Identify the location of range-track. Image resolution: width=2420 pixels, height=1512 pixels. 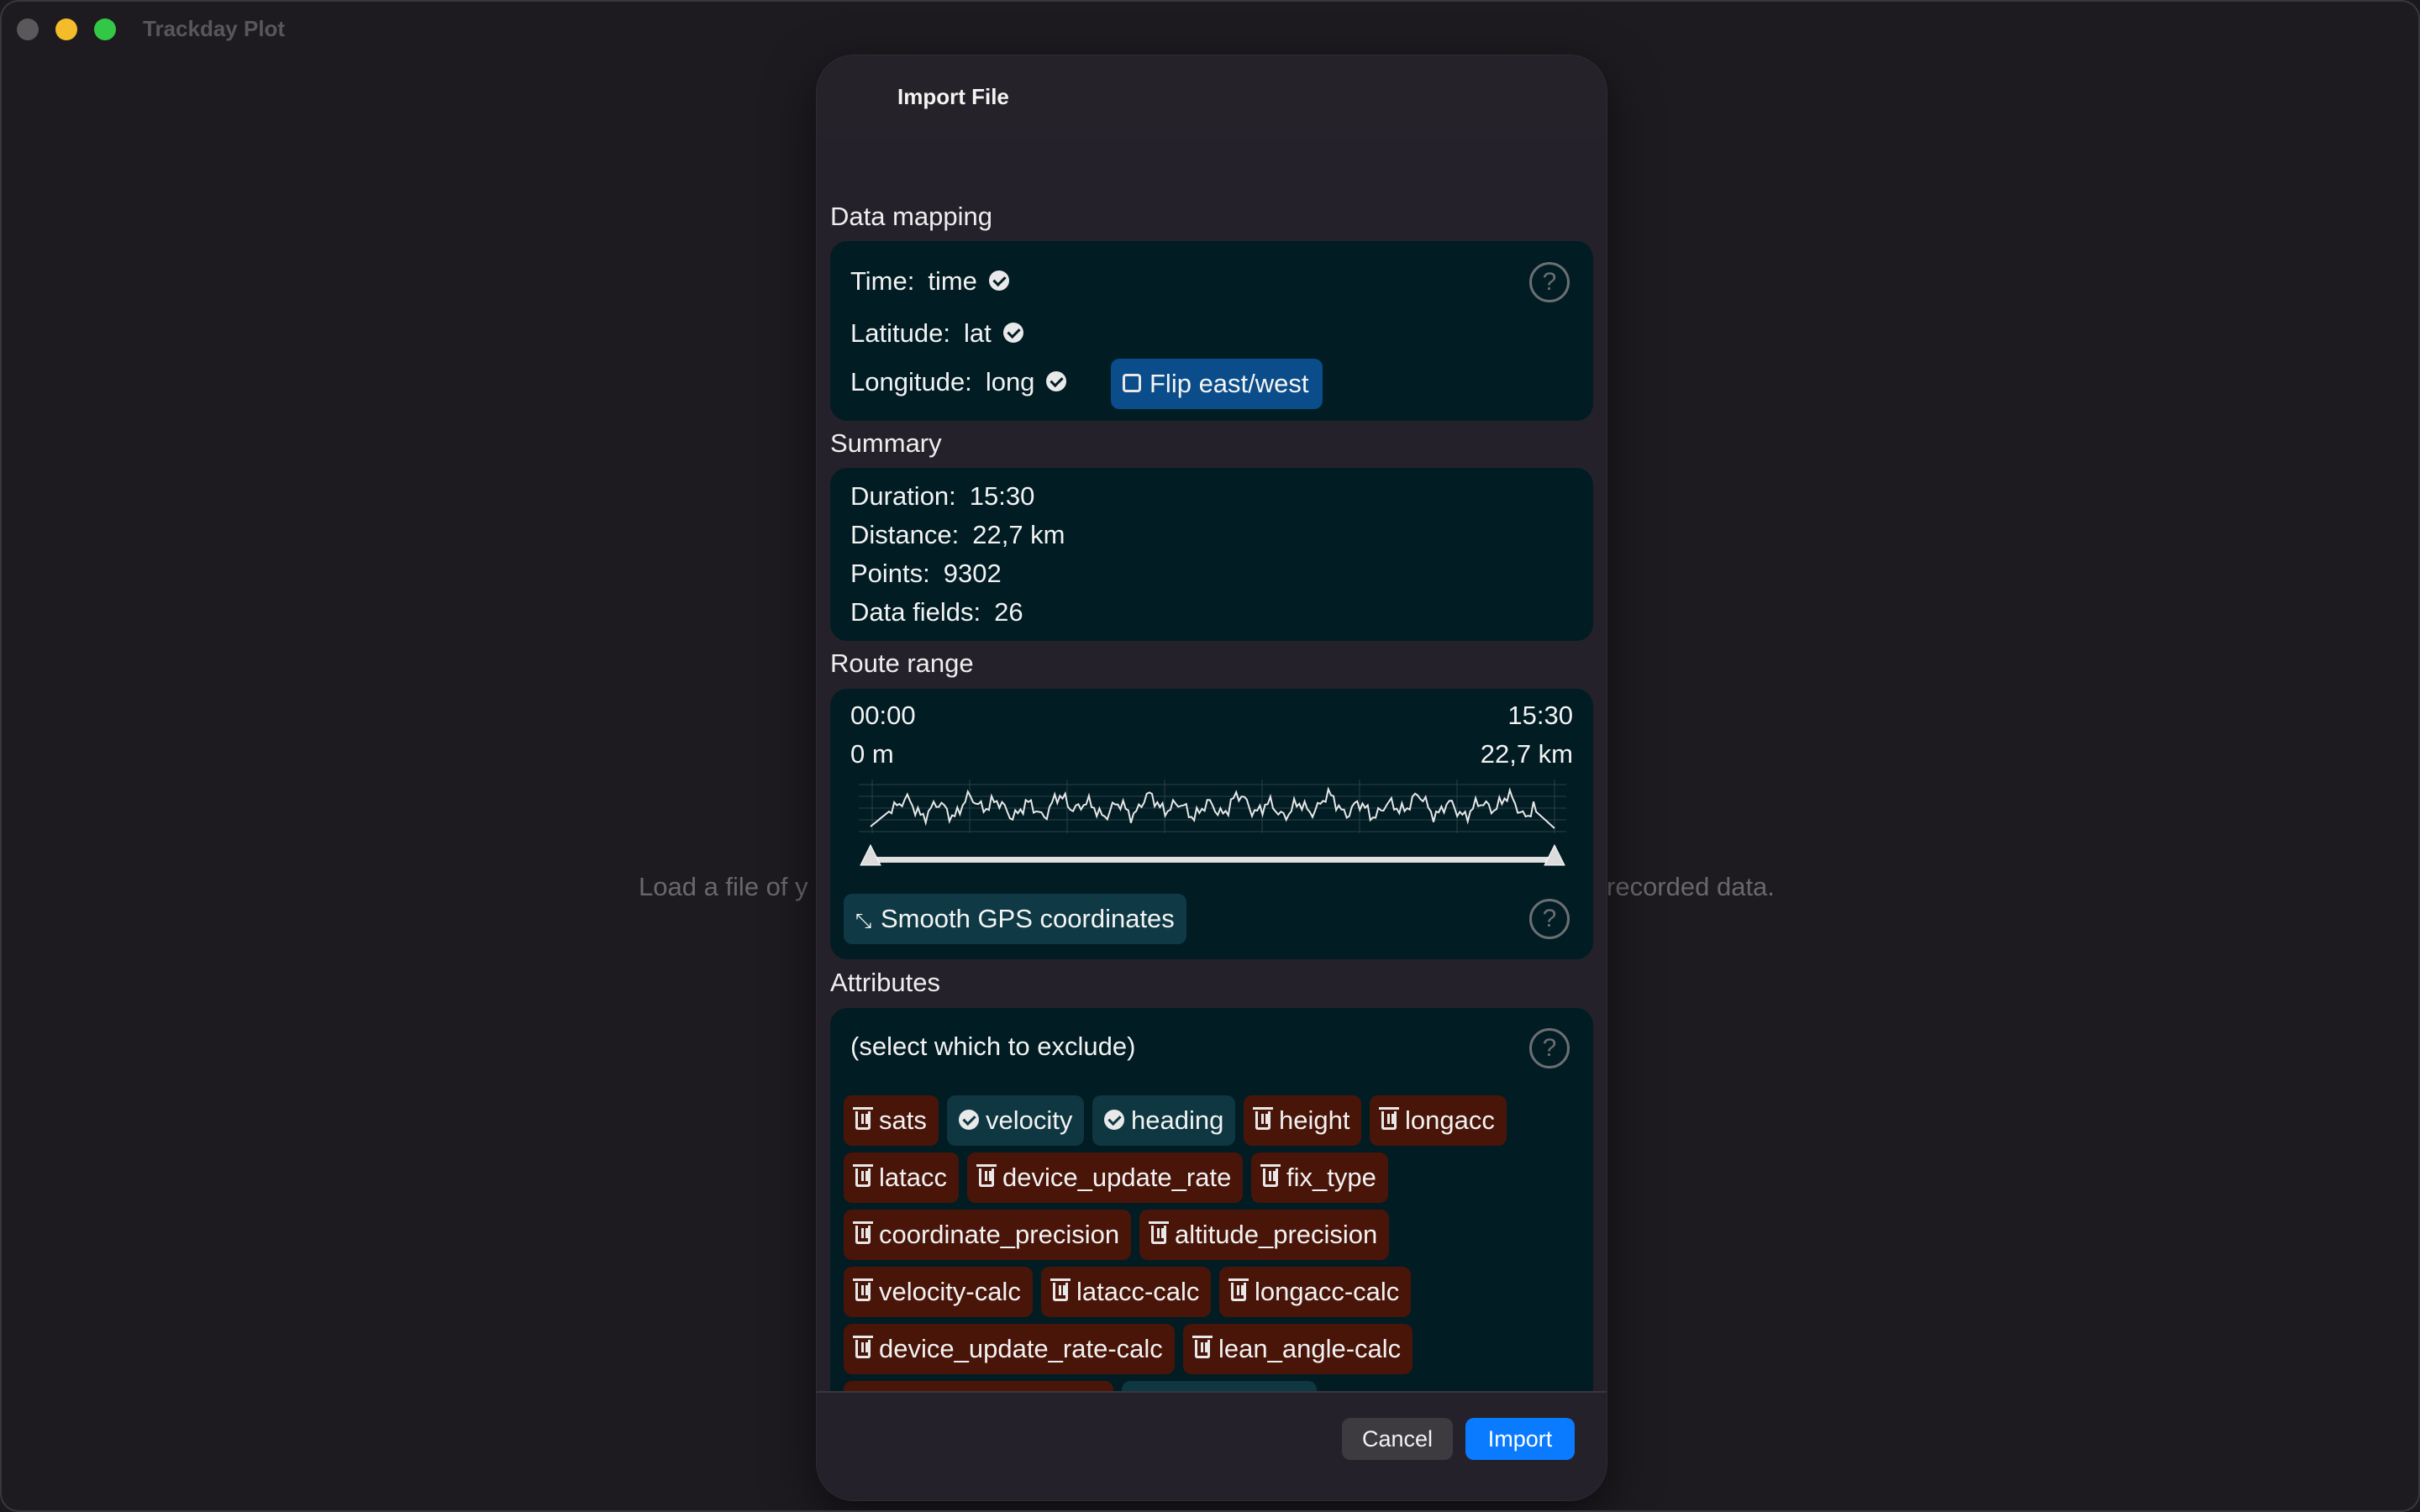
(1213, 860).